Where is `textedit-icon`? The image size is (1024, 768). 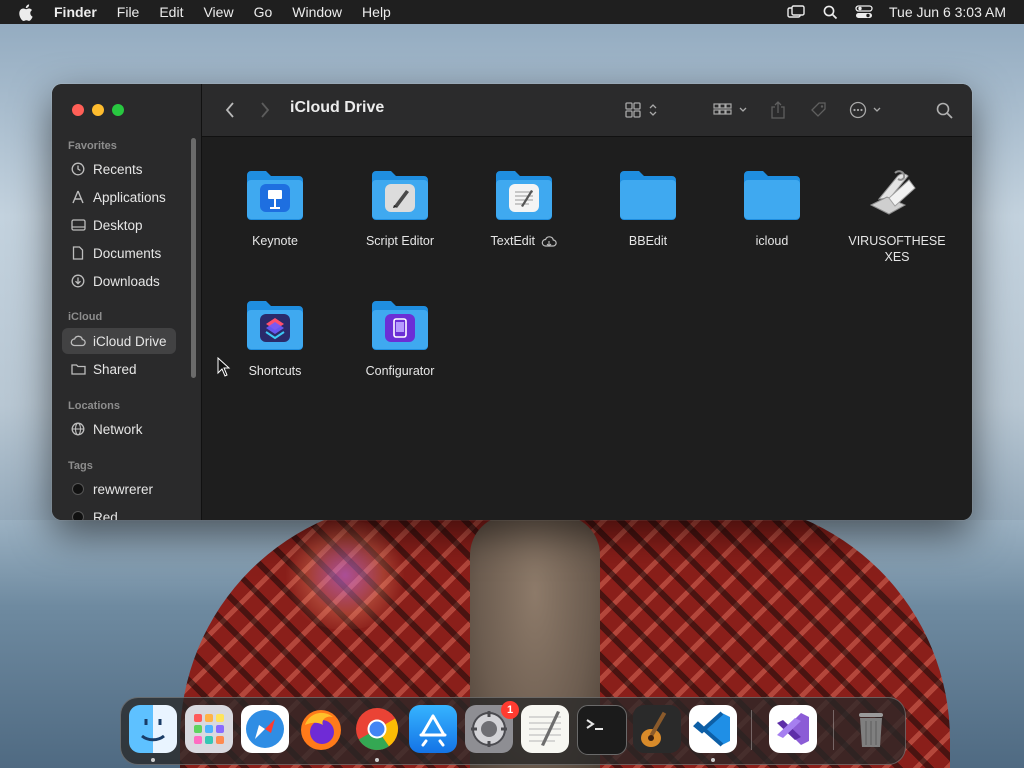 textedit-icon is located at coordinates (545, 729).